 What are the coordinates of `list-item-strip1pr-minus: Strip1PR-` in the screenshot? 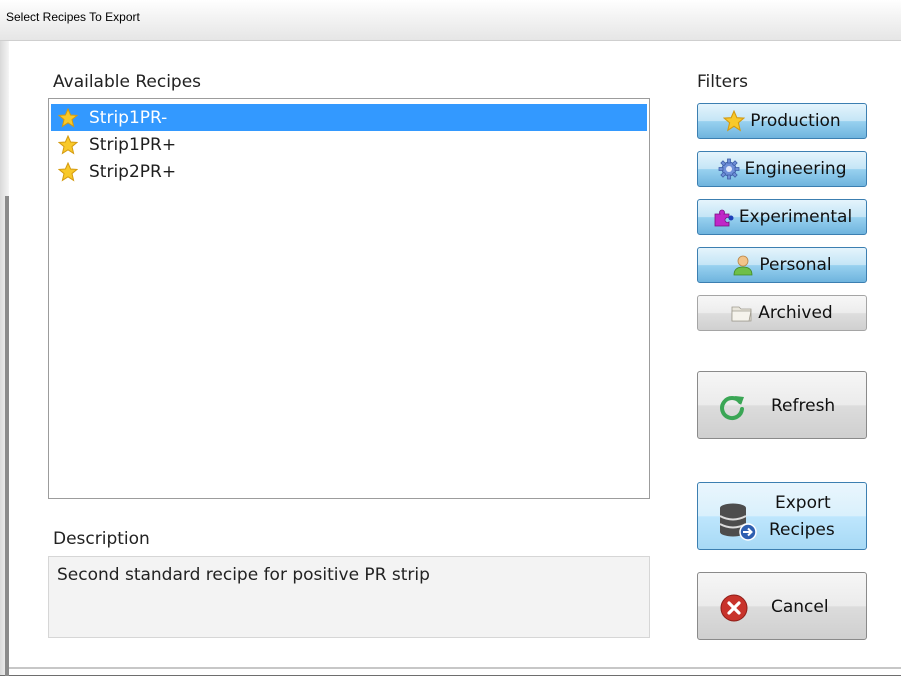 It's located at (349, 117).